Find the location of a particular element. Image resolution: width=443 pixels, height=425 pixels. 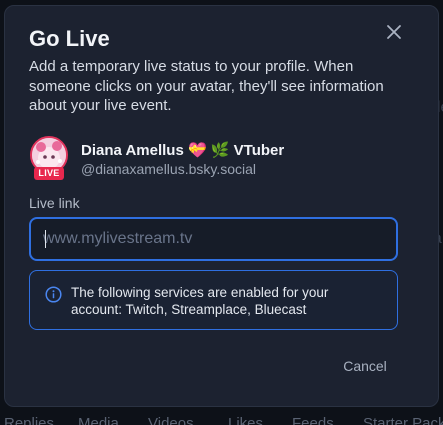

background-tab: Starter Packs is located at coordinates (403, 420).